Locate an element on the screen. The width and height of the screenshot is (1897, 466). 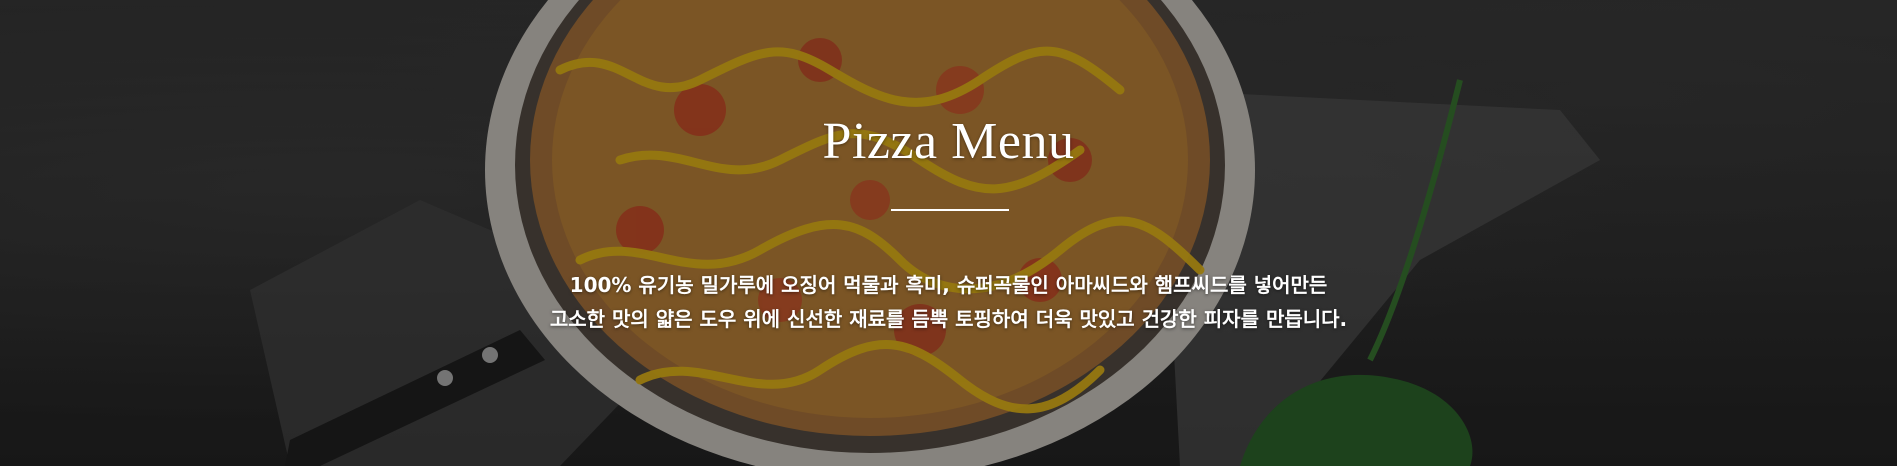
title-divider is located at coordinates (950, 210).